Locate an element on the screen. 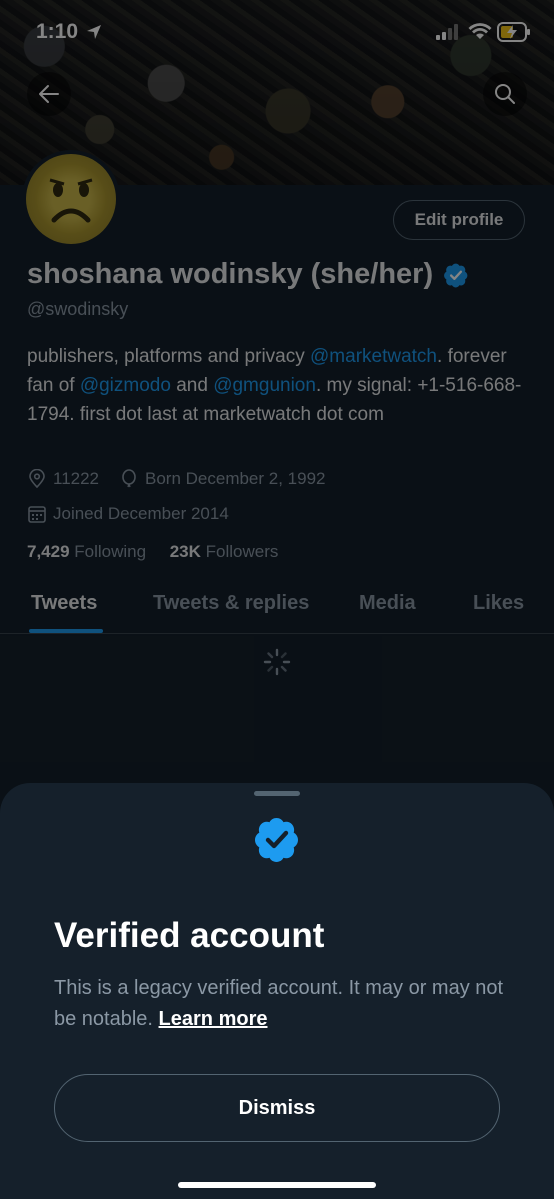 The width and height of the screenshot is (554, 1199). learn-more-link: Learn more is located at coordinates (213, 1019).